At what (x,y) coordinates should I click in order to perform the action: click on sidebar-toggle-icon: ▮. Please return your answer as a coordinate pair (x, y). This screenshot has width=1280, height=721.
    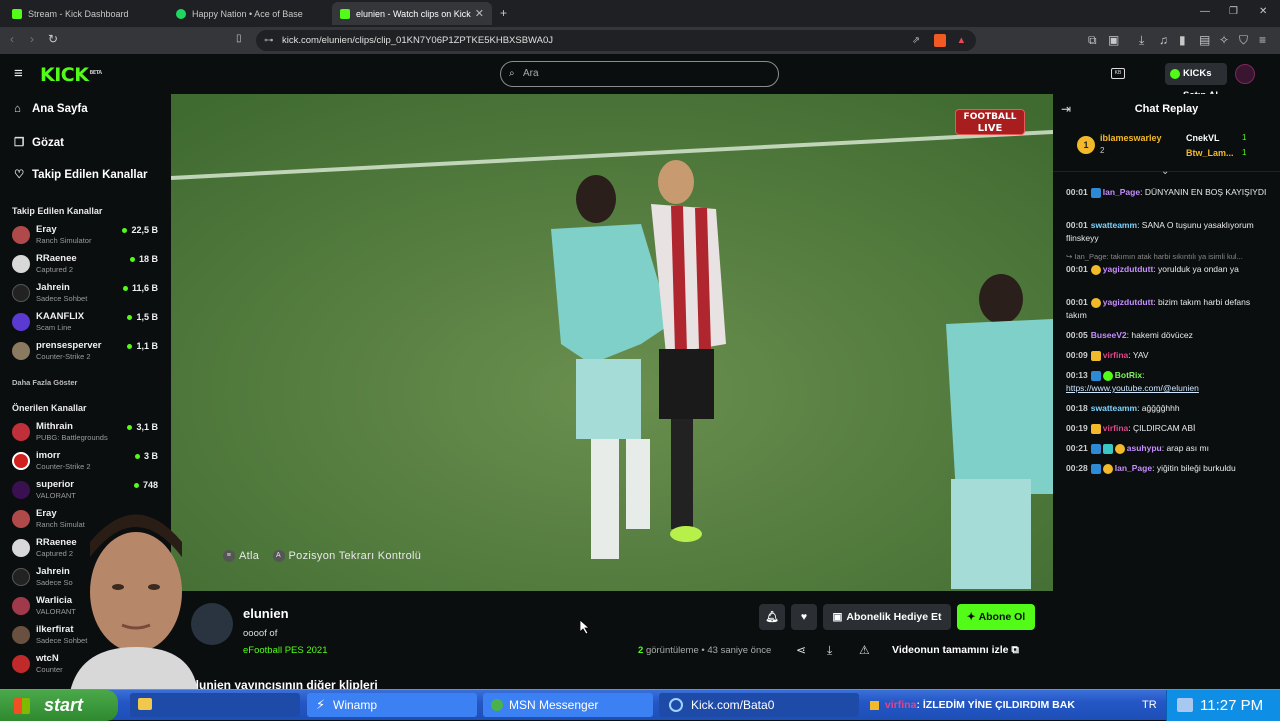
    Looking at the image, I should click on (1182, 40).